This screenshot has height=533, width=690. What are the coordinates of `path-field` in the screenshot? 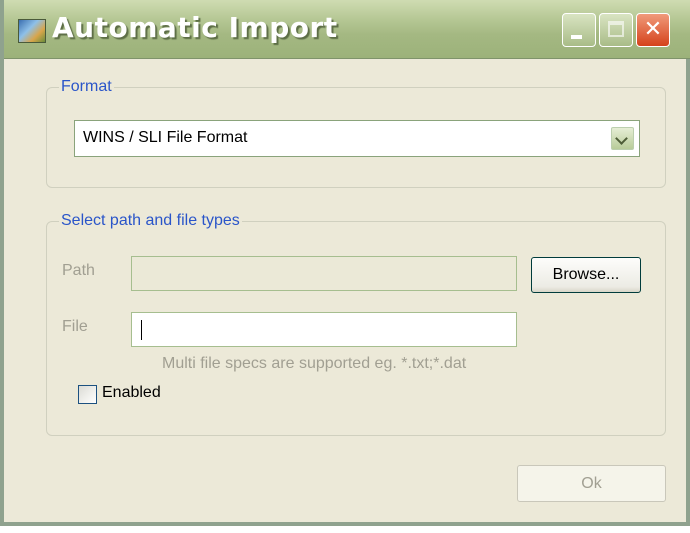 It's located at (324, 273).